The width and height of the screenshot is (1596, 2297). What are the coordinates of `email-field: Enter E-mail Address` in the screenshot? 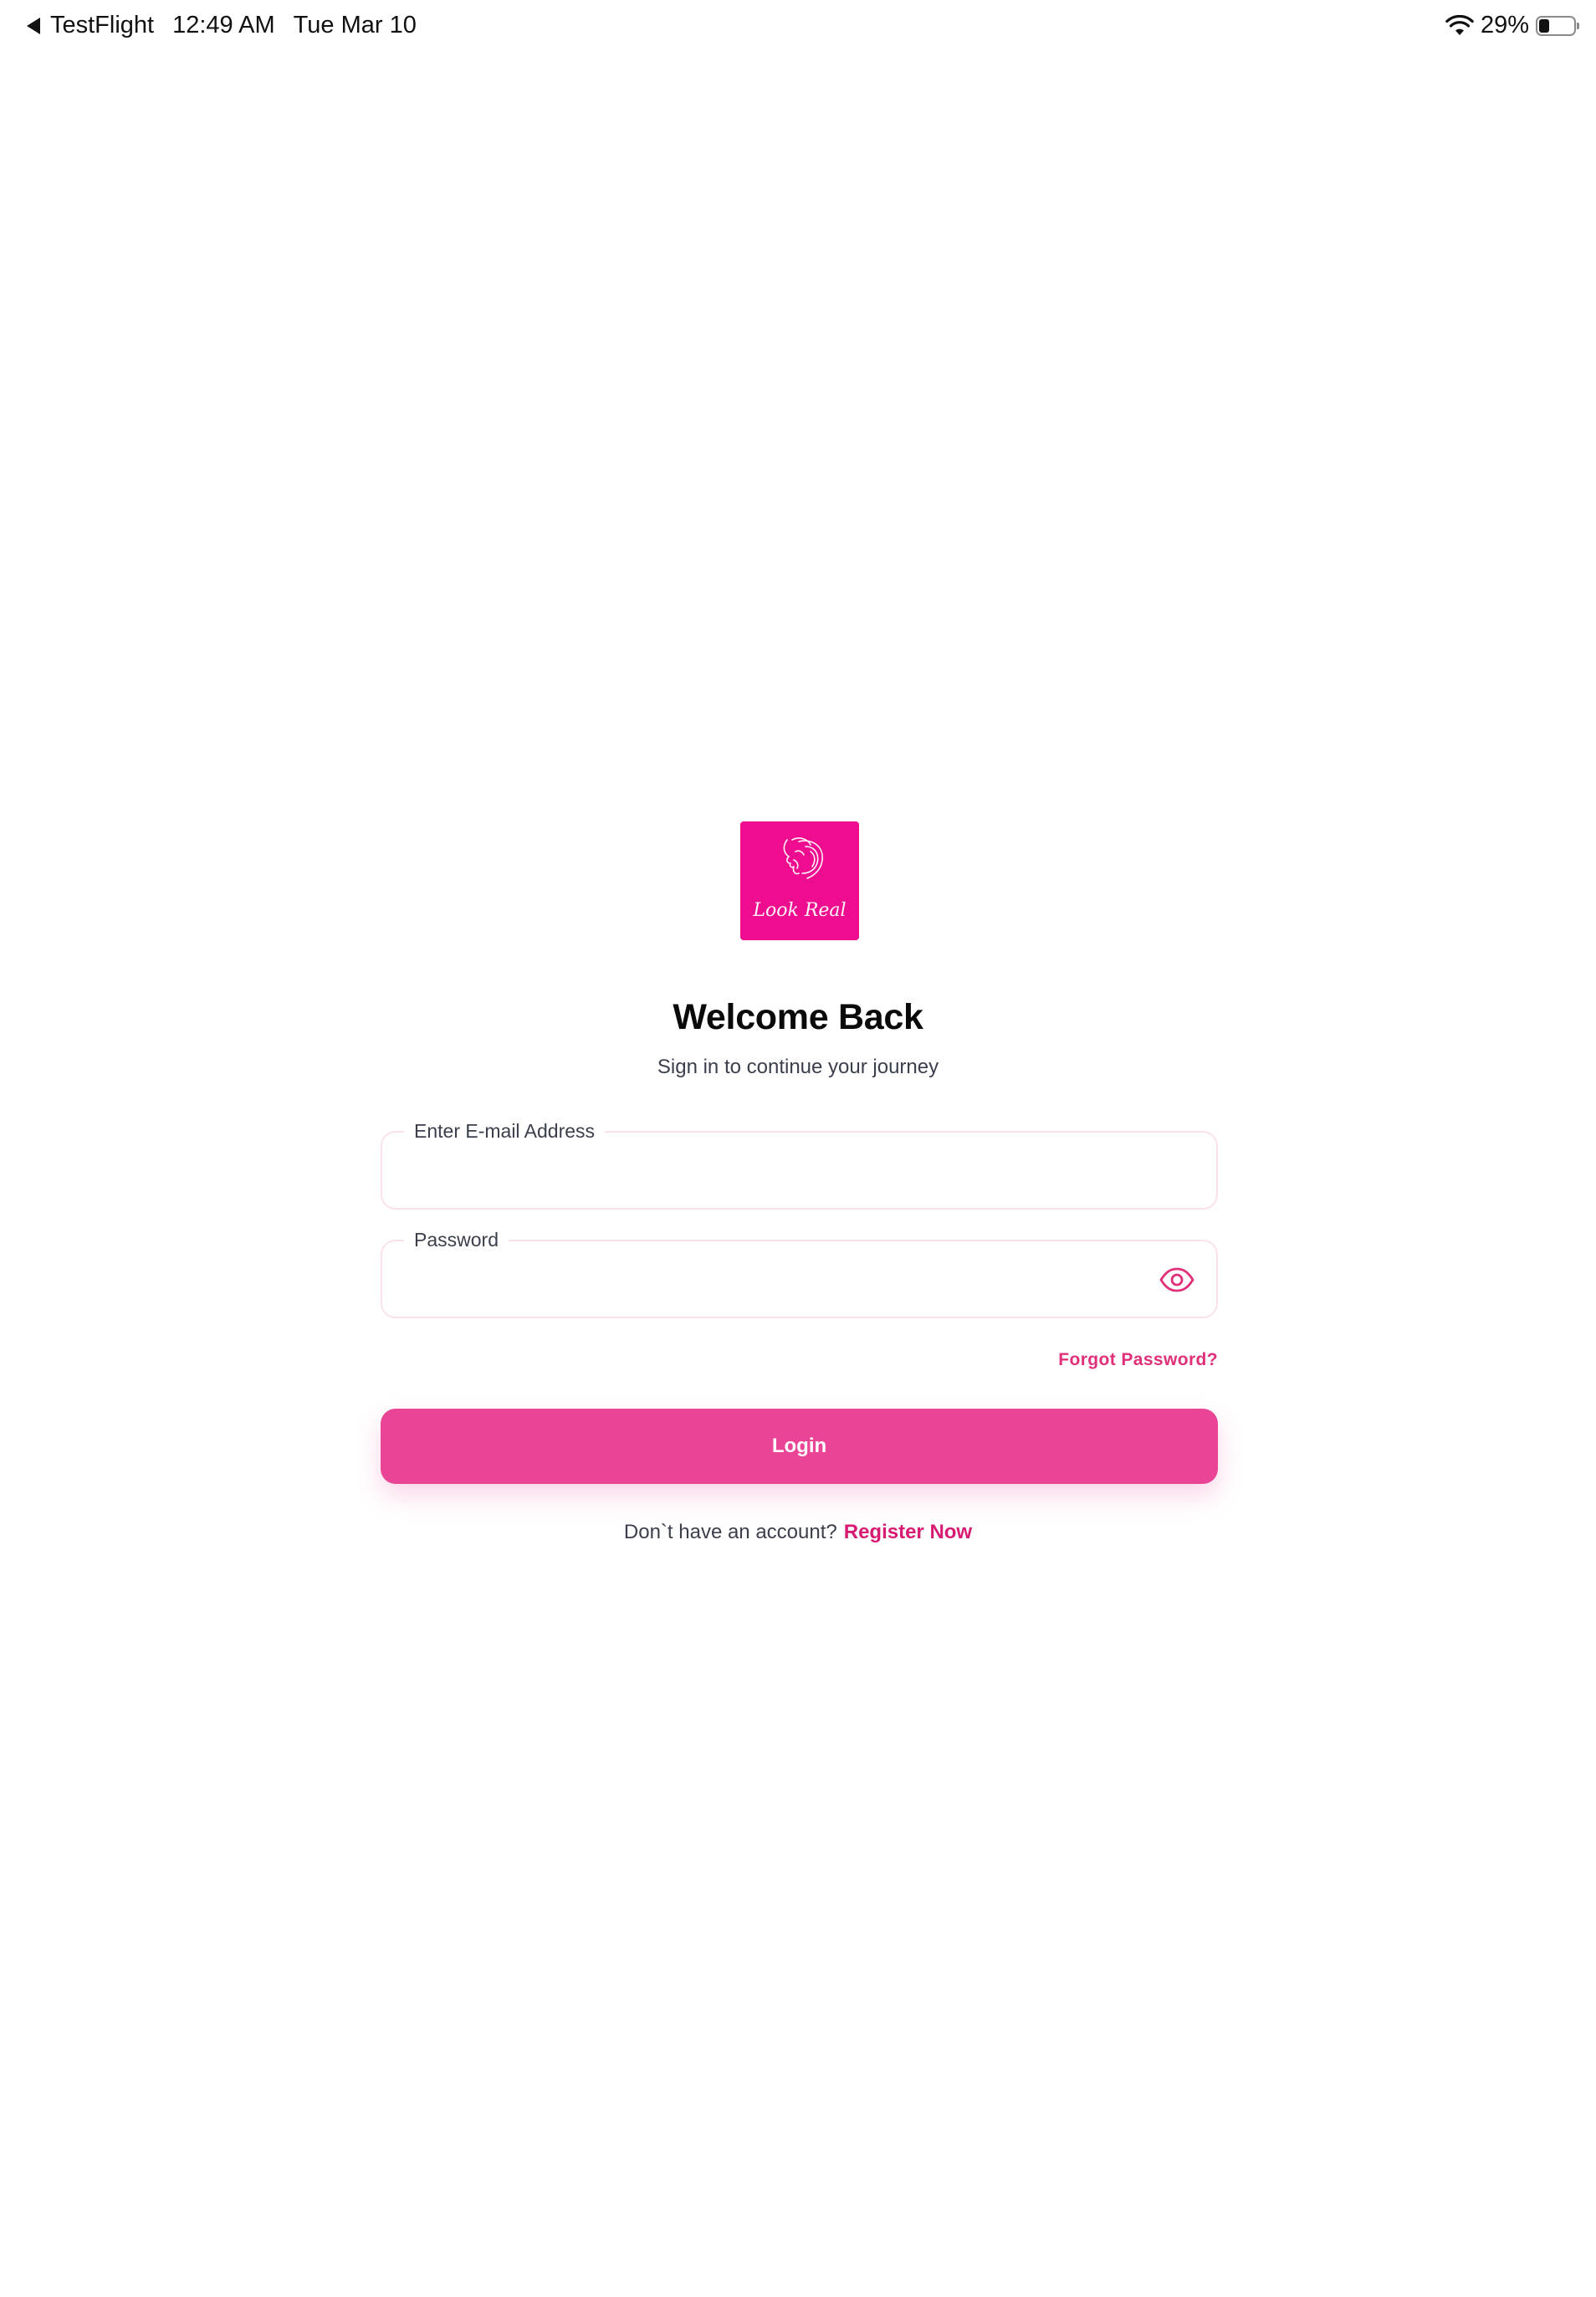 It's located at (800, 1164).